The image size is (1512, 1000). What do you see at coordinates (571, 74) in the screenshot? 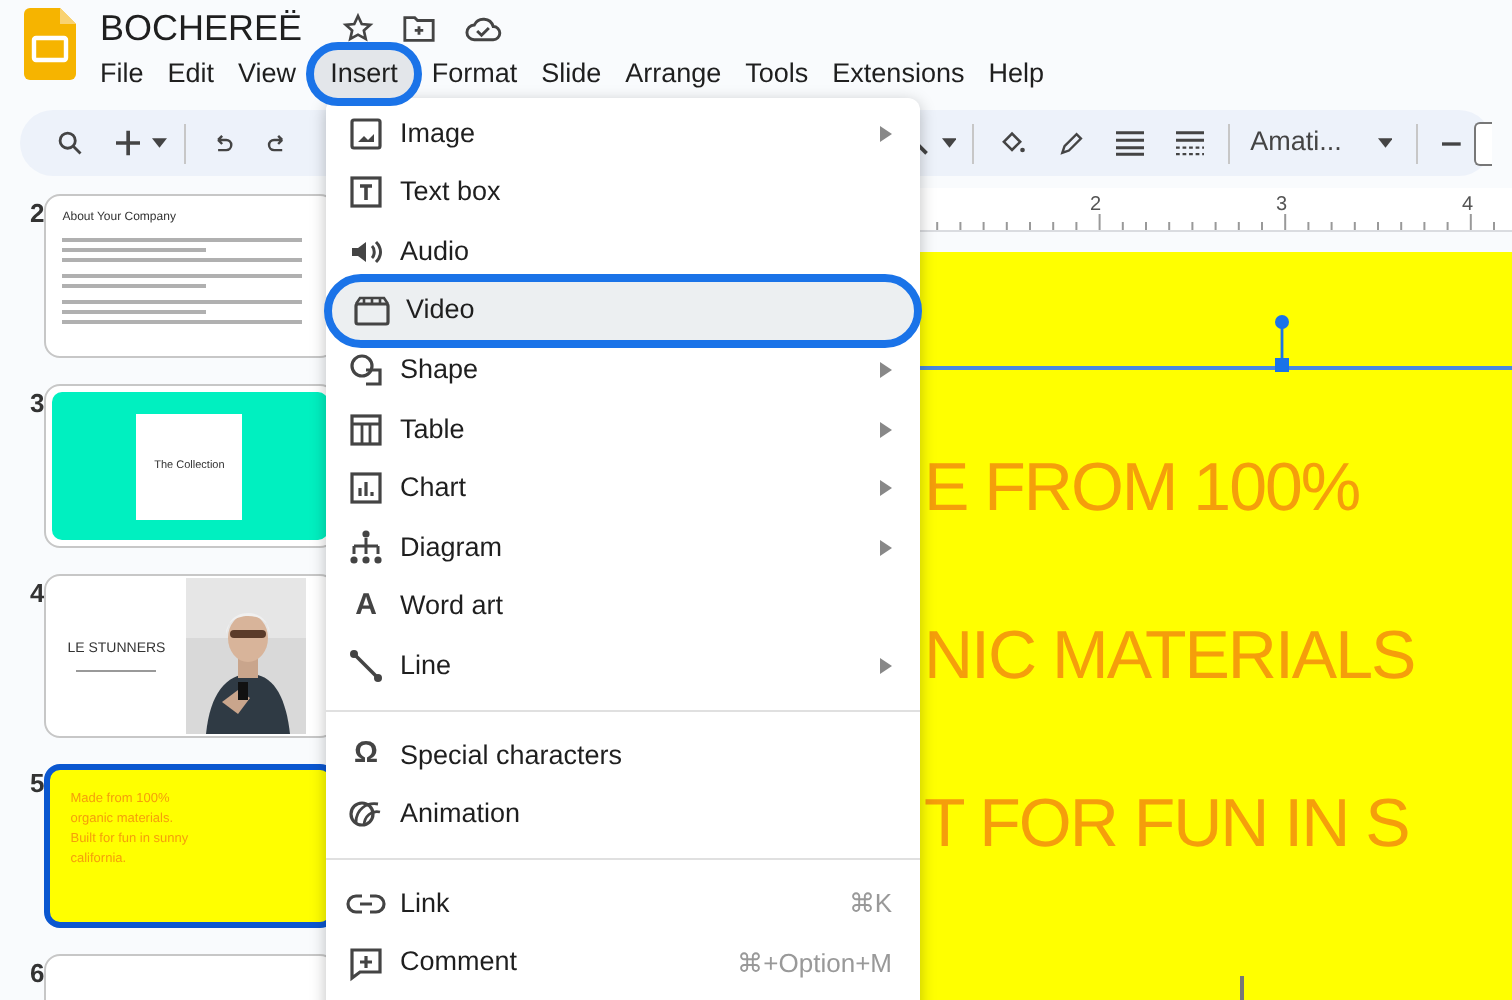
I see `menu-item: Slide` at bounding box center [571, 74].